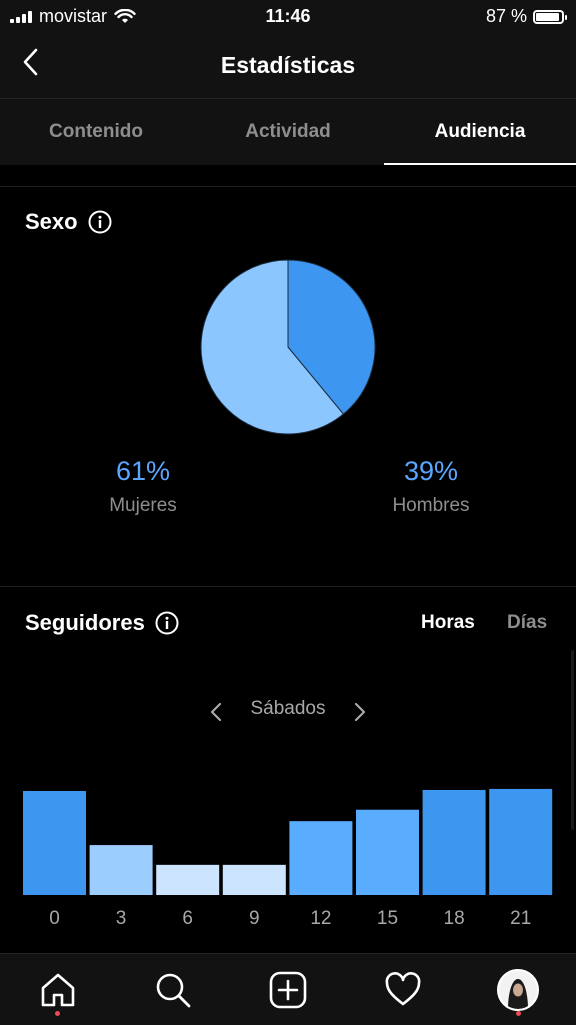  I want to click on nav-search, so click(173, 990).